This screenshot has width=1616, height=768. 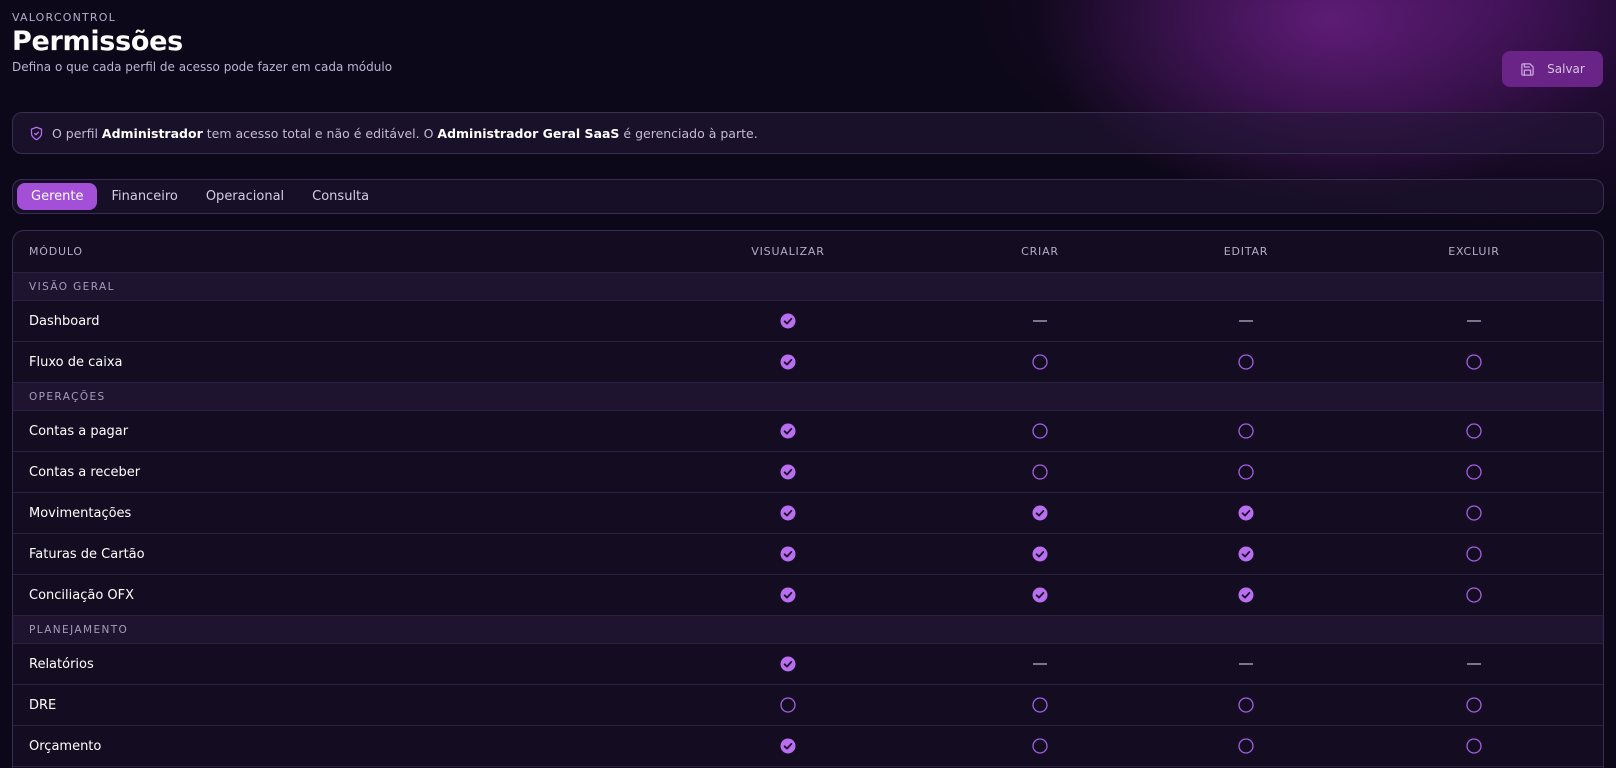 What do you see at coordinates (1474, 251) in the screenshot?
I see `column-header-excluir: EXCLUIR` at bounding box center [1474, 251].